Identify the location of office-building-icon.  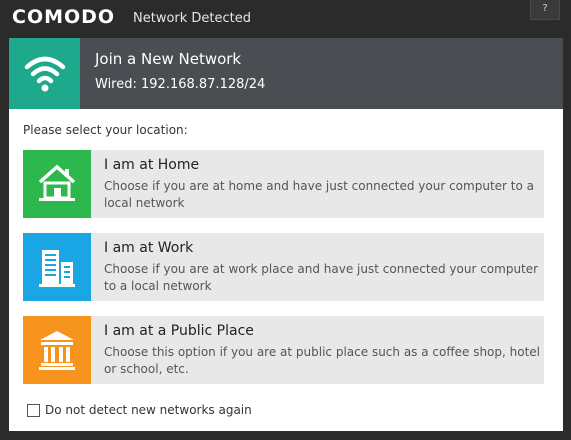
(57, 268).